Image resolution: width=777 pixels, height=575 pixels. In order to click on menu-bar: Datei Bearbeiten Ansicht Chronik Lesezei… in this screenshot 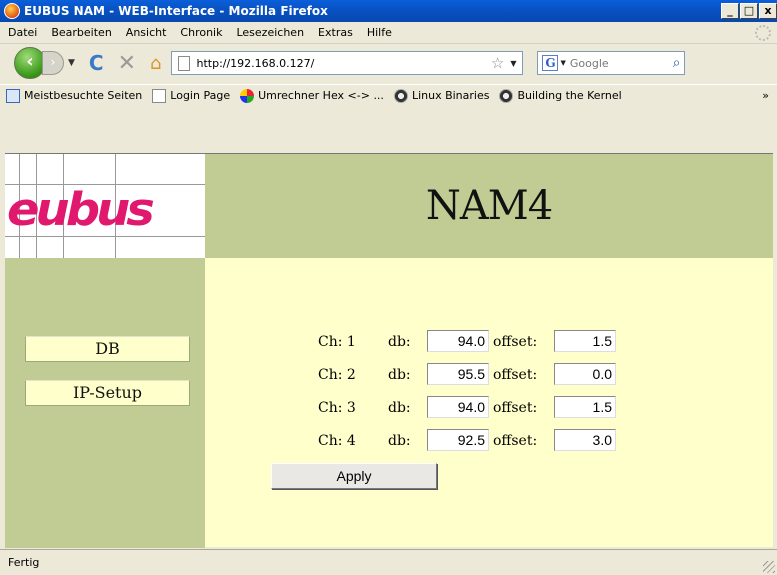, I will do `click(388, 33)`.